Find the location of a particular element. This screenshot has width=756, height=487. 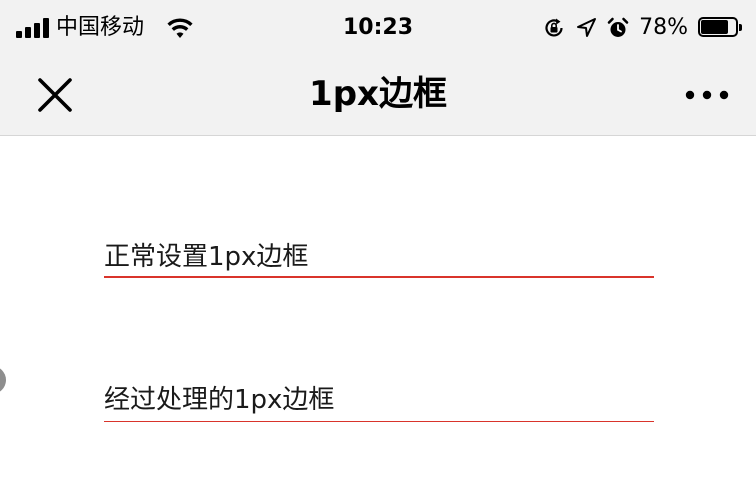

processed-hairline-border is located at coordinates (379, 421).